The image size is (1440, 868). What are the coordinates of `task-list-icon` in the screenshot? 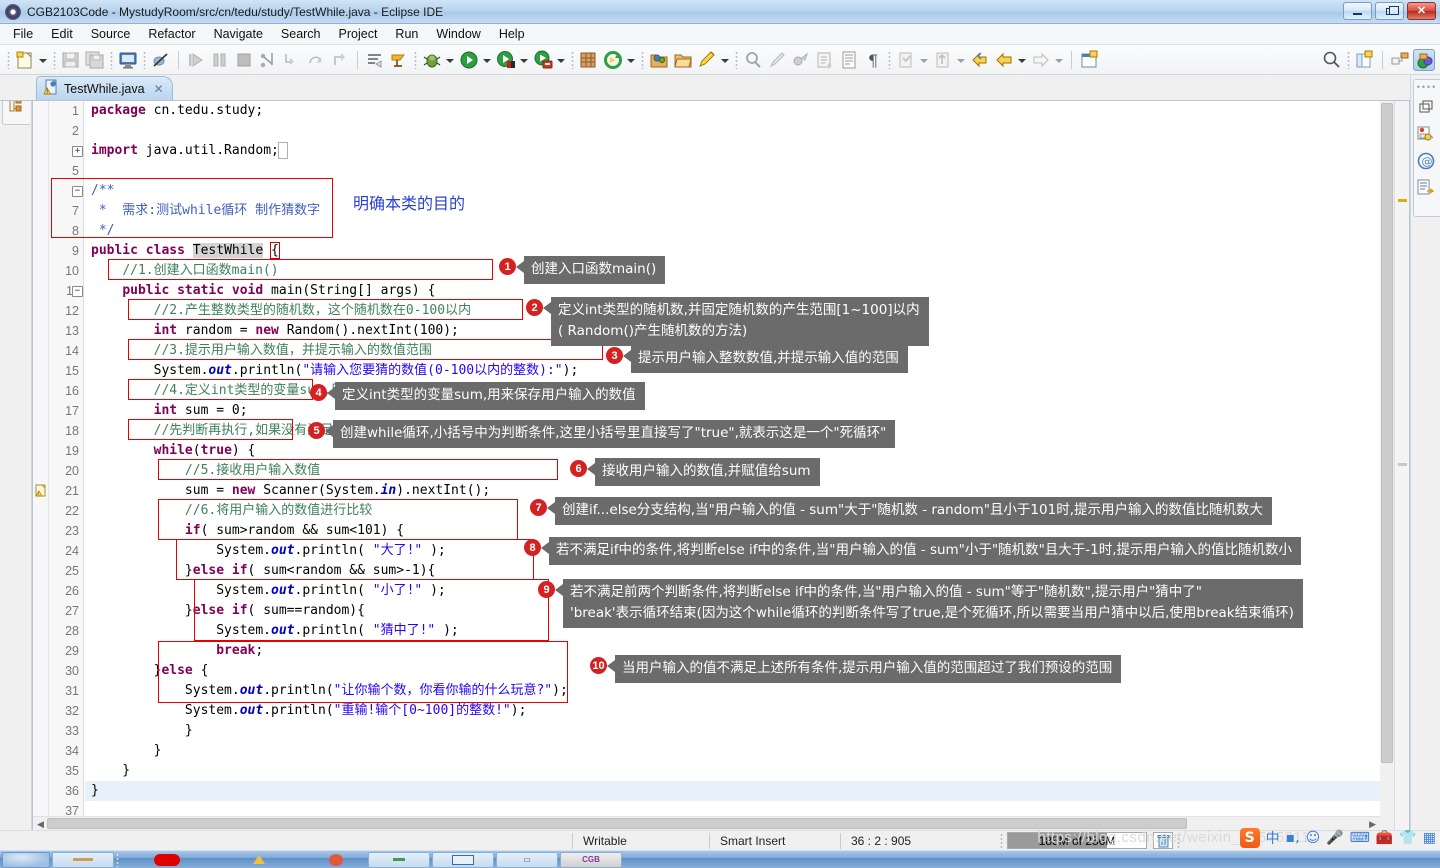 It's located at (1427, 135).